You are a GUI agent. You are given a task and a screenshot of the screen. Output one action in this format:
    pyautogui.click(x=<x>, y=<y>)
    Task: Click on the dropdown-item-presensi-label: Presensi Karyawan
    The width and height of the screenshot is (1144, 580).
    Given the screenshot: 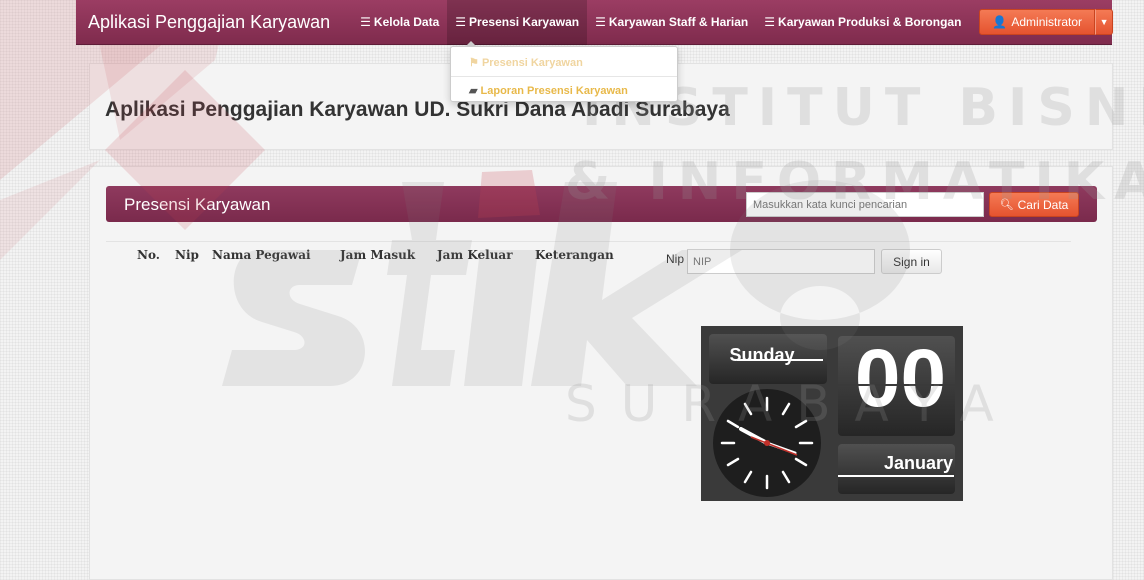 What is the action you would take?
    pyautogui.click(x=532, y=63)
    